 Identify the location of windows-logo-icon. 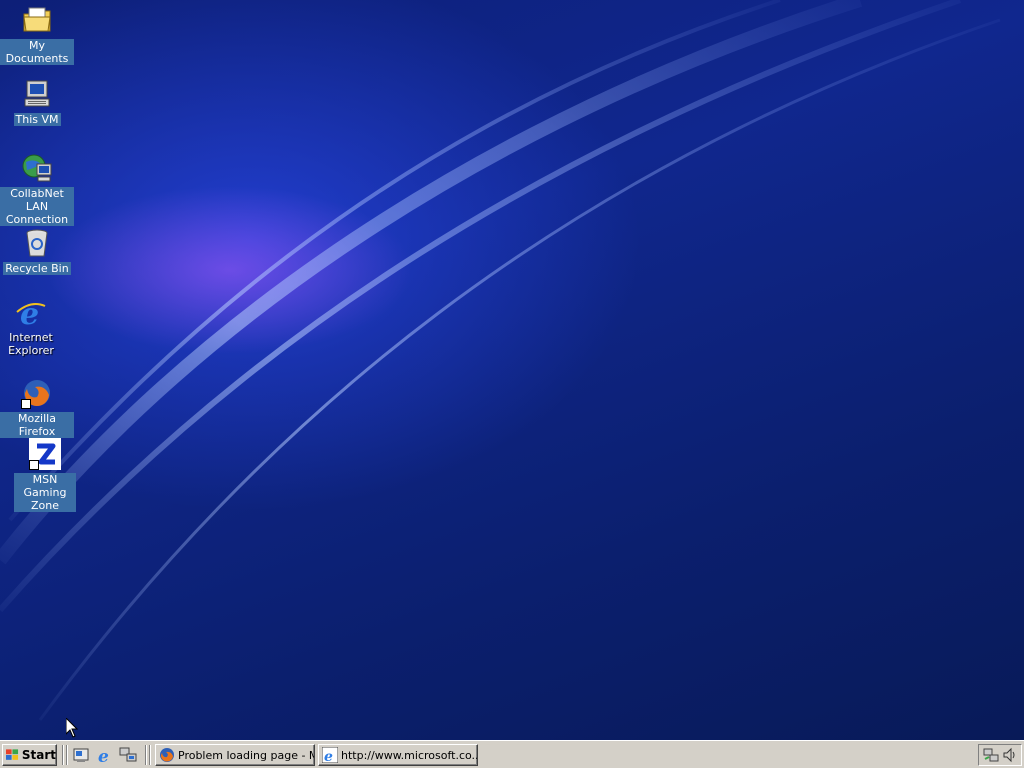
(12, 754).